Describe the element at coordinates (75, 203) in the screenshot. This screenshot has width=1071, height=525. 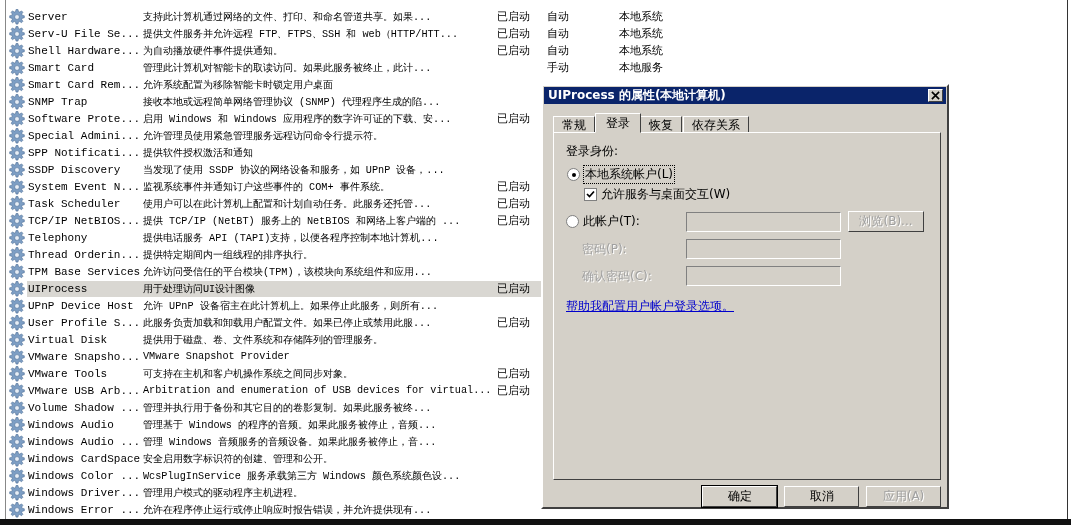
I see `service-name: Task Scheduler` at that location.